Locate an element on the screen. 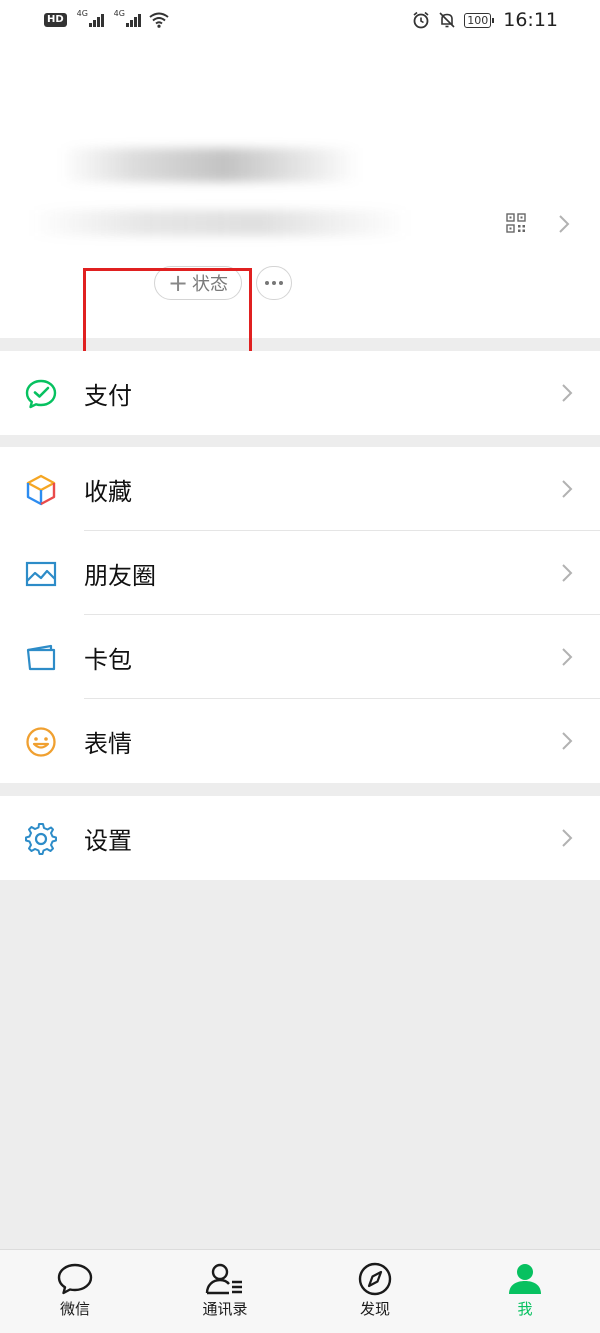 Image resolution: width=600 pixels, height=1333 pixels. menu-label-stickers: 表情 is located at coordinates (108, 743).